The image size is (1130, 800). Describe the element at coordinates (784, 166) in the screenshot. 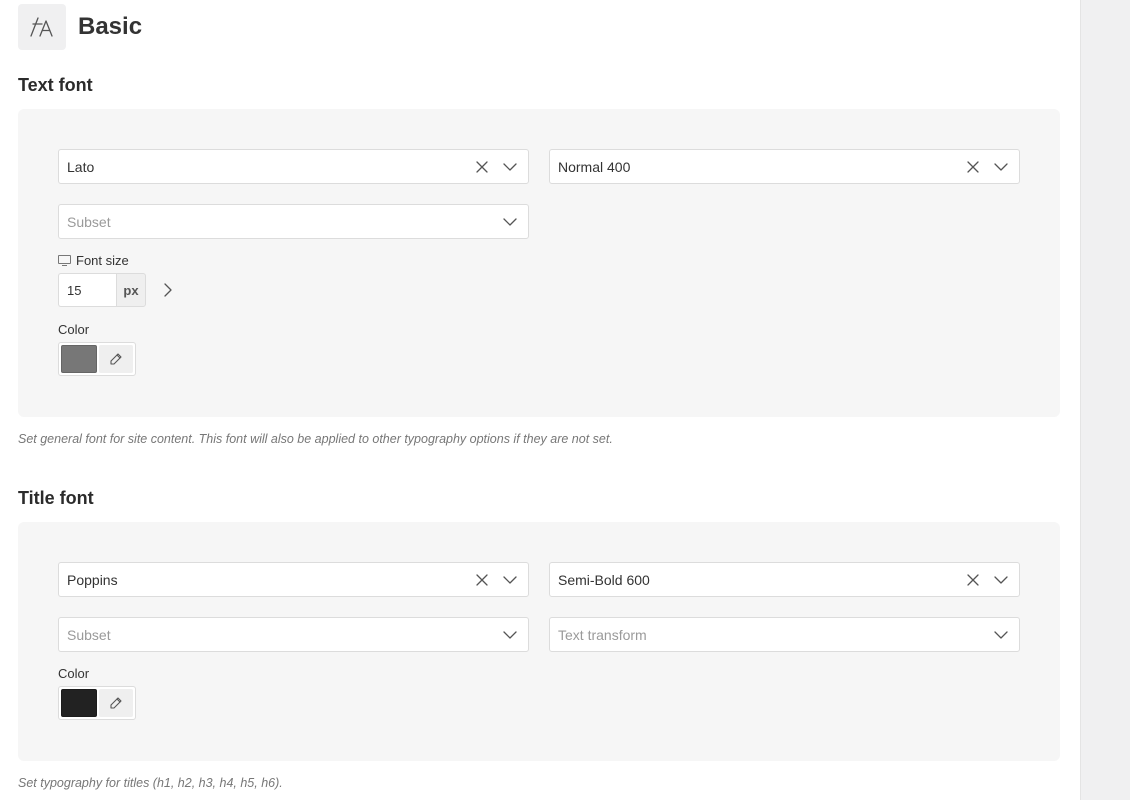

I see `text-font-weight-select: Normal 400` at that location.